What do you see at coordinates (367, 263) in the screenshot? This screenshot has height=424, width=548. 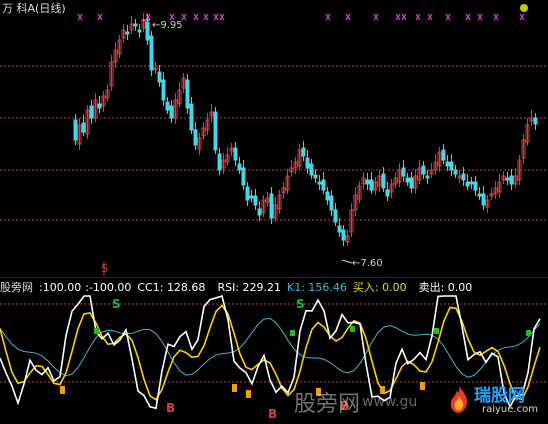 I see `low-price-label: ←7.60` at bounding box center [367, 263].